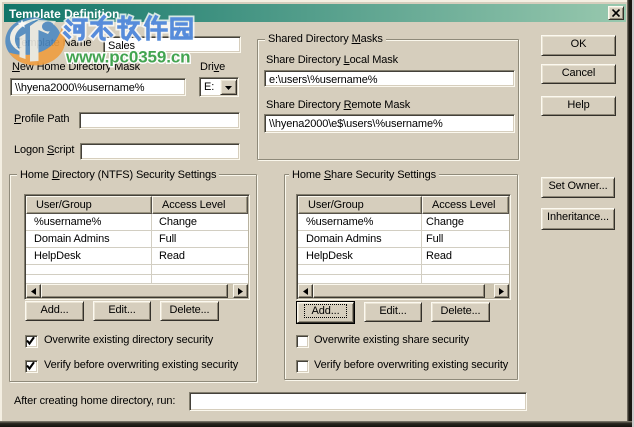 Image resolution: width=634 pixels, height=427 pixels. I want to click on svg-text: www.pc0359.cn, so click(127, 57).